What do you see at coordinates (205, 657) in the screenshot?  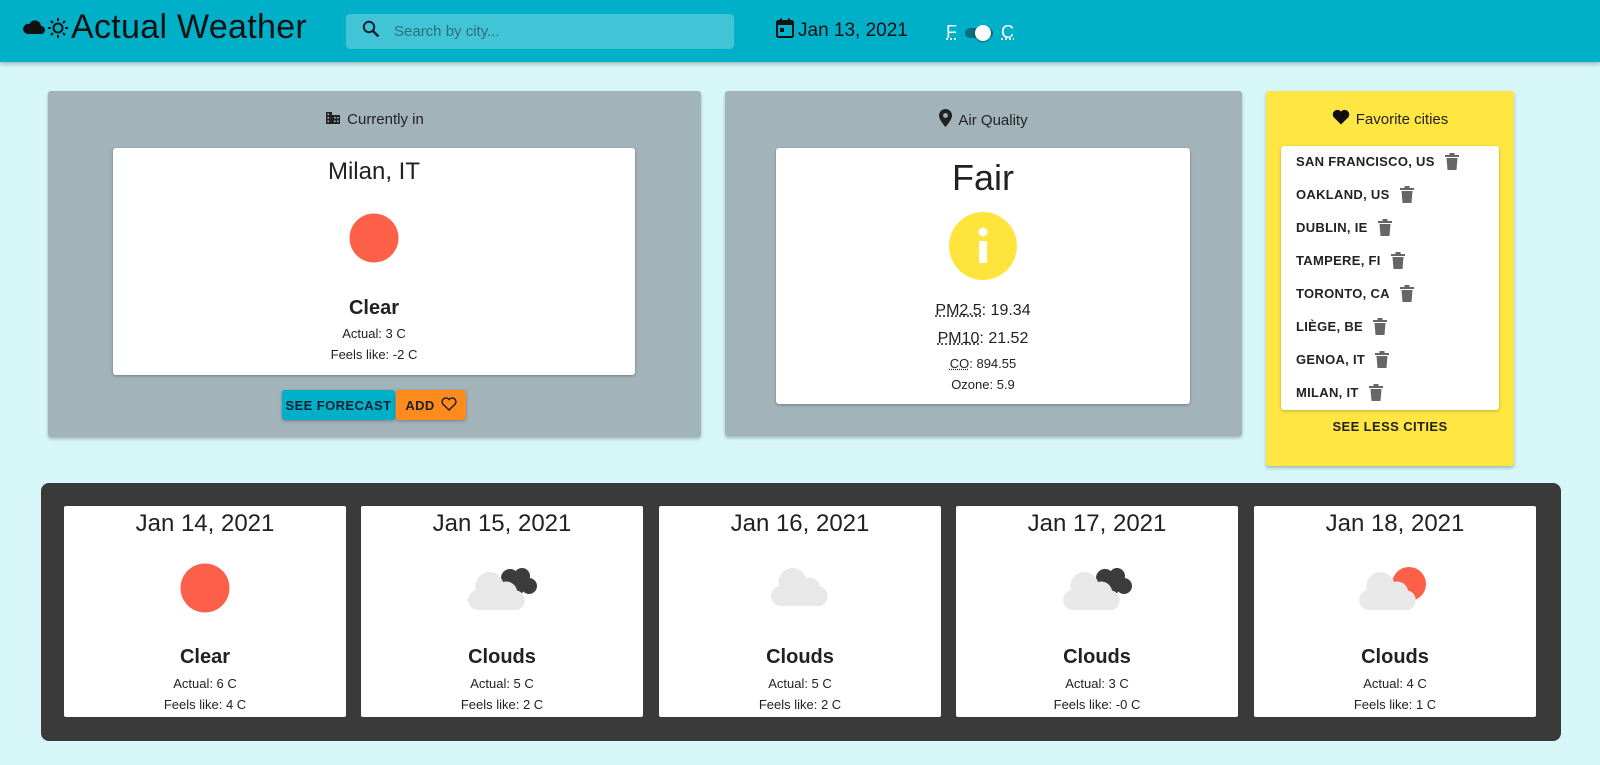 I see `forecast-condition: Clear` at bounding box center [205, 657].